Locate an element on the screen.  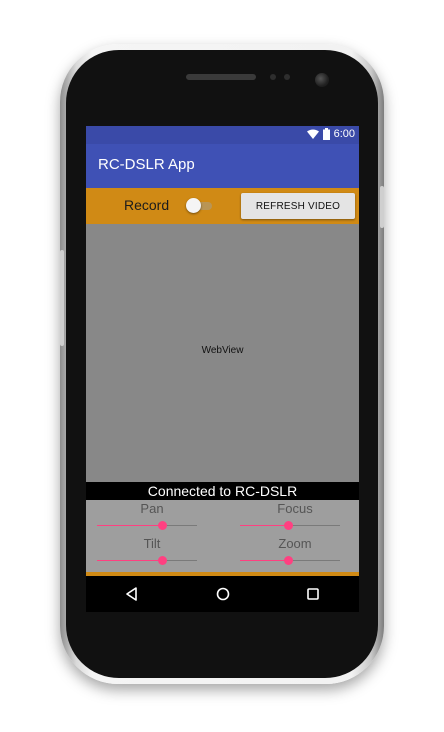
front-camera is located at coordinates (322, 80).